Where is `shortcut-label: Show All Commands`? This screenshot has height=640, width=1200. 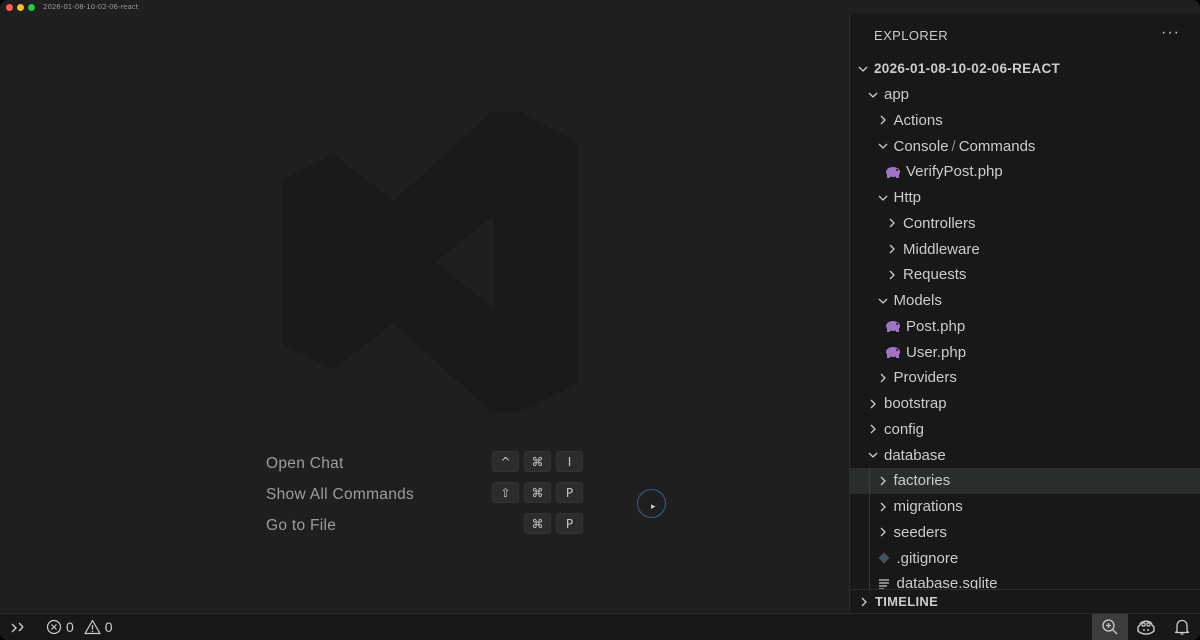 shortcut-label: Show All Commands is located at coordinates (340, 494).